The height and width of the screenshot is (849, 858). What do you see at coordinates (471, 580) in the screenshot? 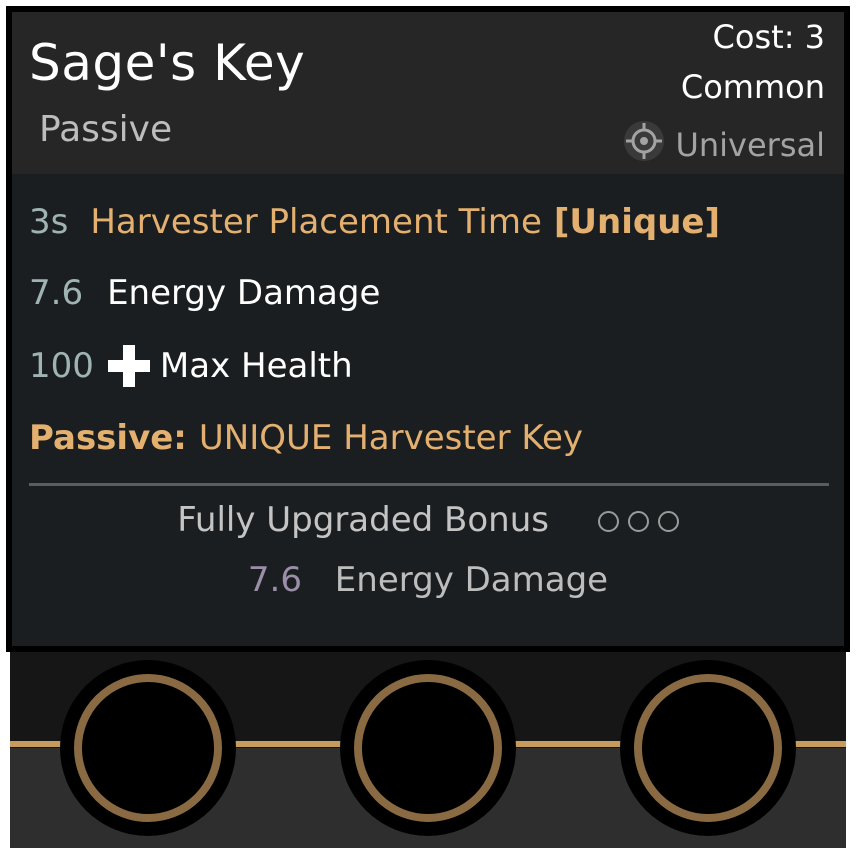
I see `bonus-label: Energy Damage` at bounding box center [471, 580].